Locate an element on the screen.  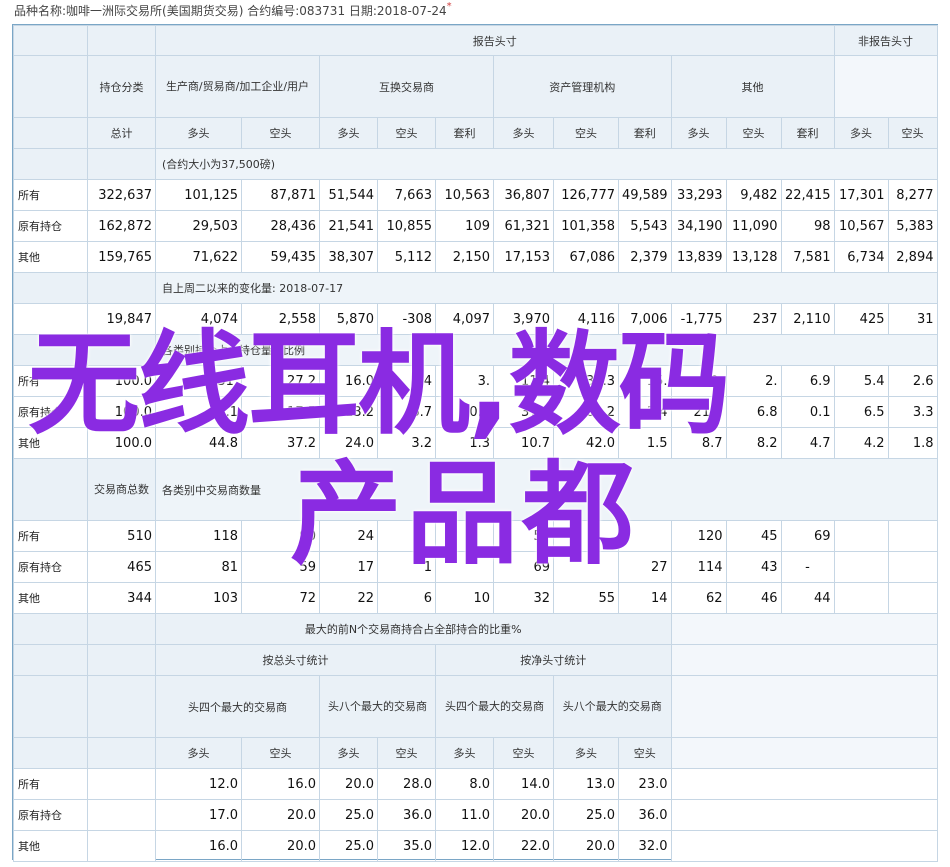
data-cell: 15. is located at coordinates (645, 381).